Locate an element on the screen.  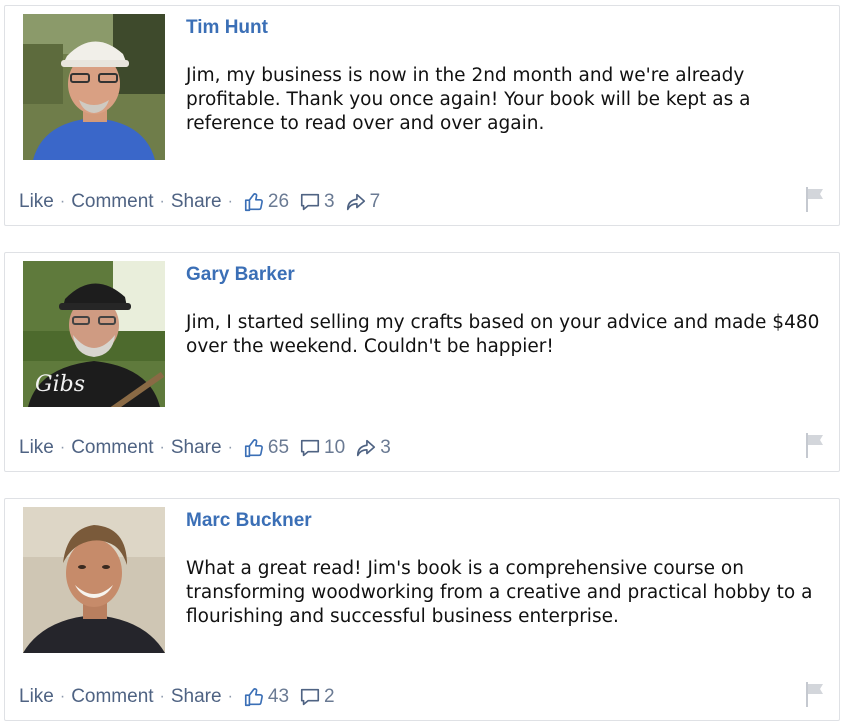
author-name: Tim Hunt is located at coordinates (227, 28).